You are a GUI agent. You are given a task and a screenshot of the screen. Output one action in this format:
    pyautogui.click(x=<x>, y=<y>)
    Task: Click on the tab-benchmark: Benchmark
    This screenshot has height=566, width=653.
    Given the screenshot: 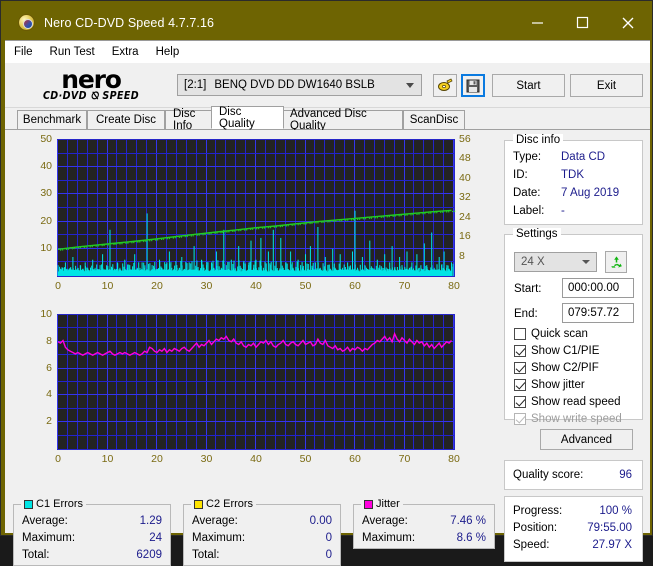 What is the action you would take?
    pyautogui.click(x=52, y=119)
    